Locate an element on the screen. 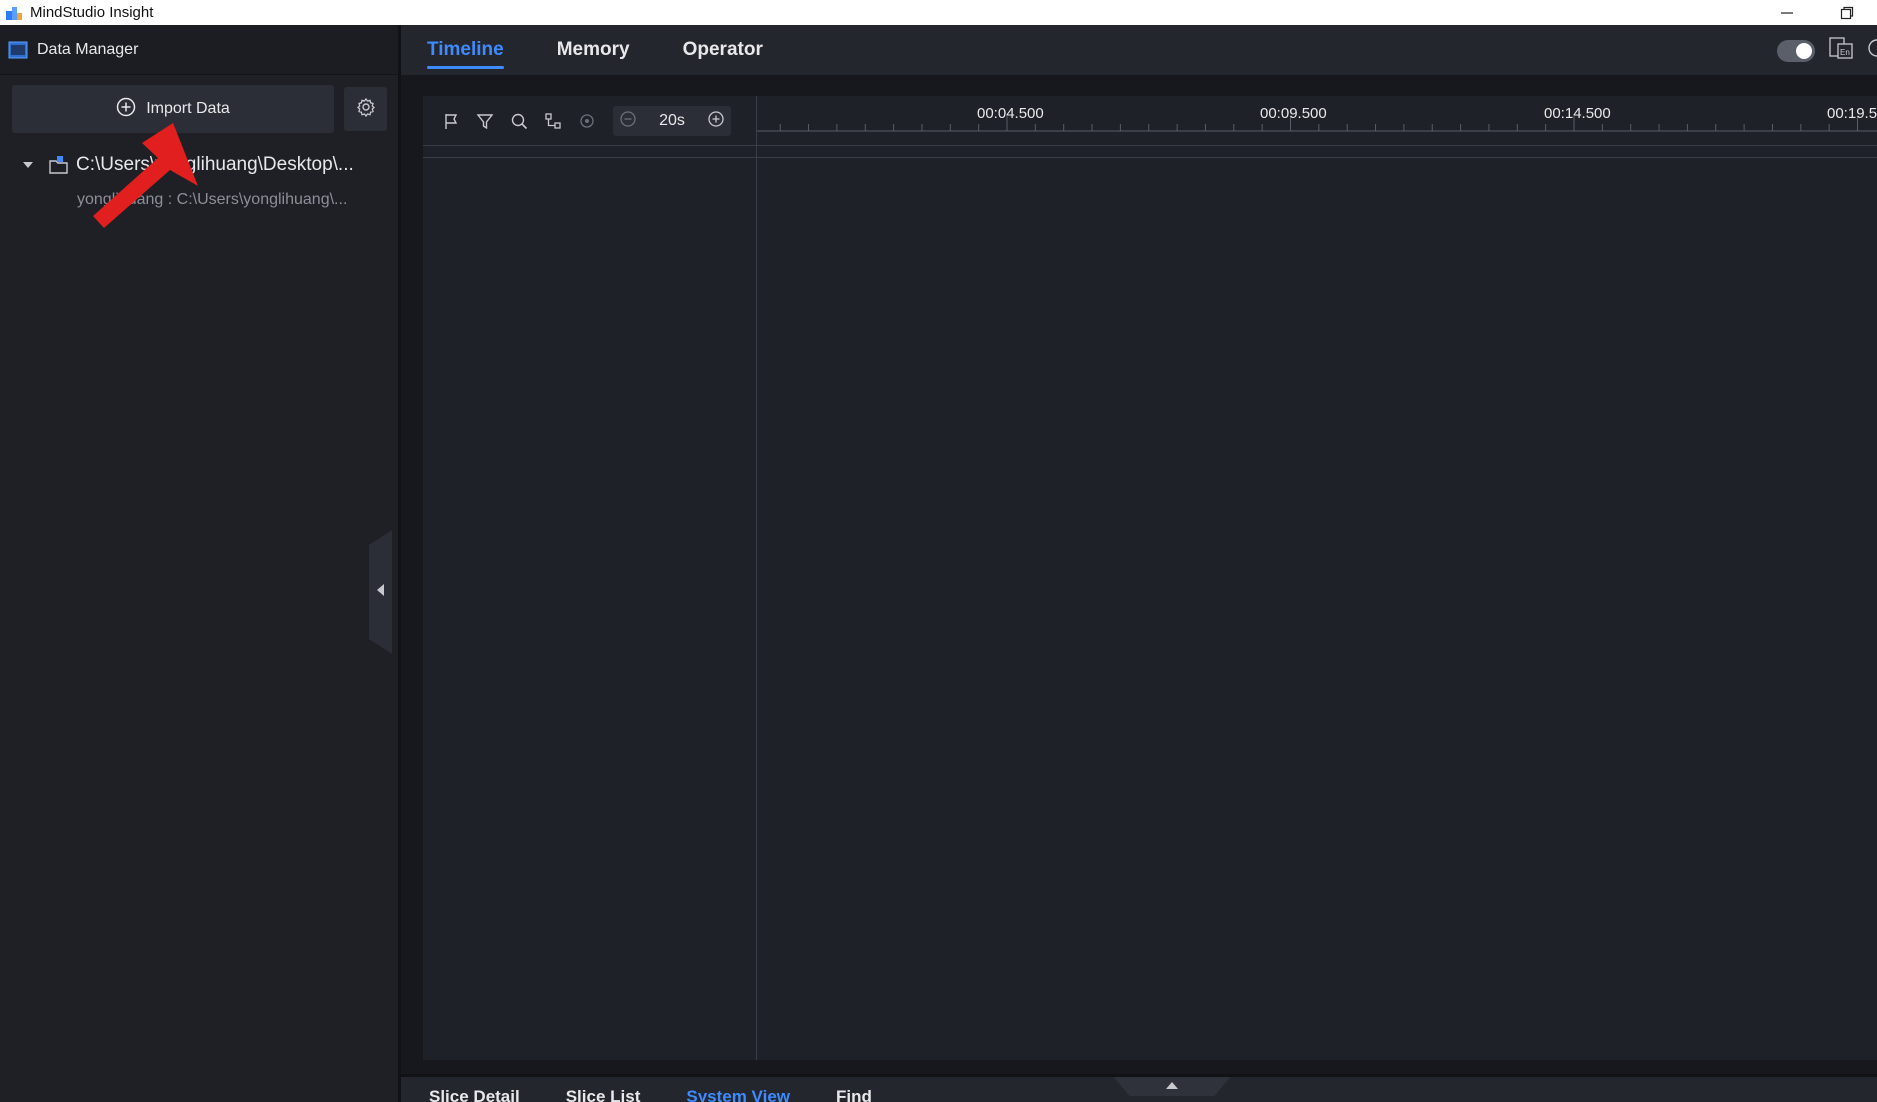 The image size is (1877, 1102). time-ruler: 00:04.500 00:09.500 00:14.500 00:19.5 is located at coordinates (1317, 121).